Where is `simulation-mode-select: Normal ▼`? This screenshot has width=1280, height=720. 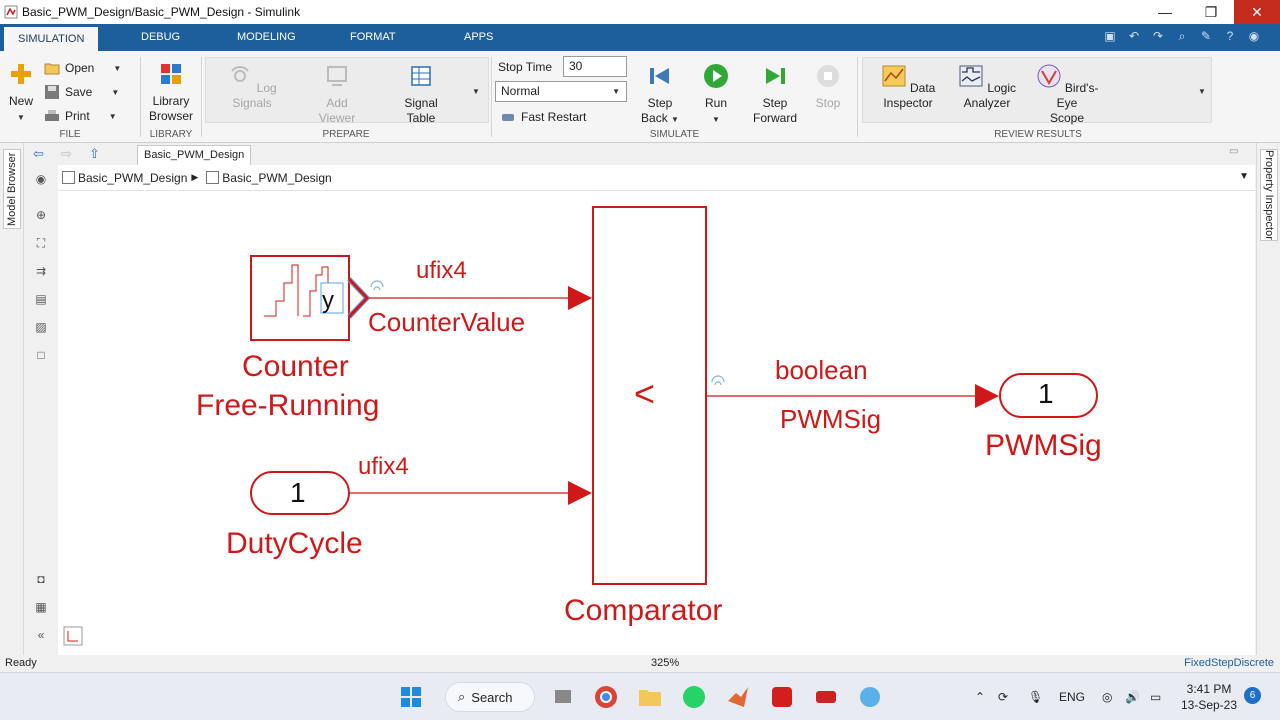
simulation-mode-select: Normal ▼ is located at coordinates (561, 91).